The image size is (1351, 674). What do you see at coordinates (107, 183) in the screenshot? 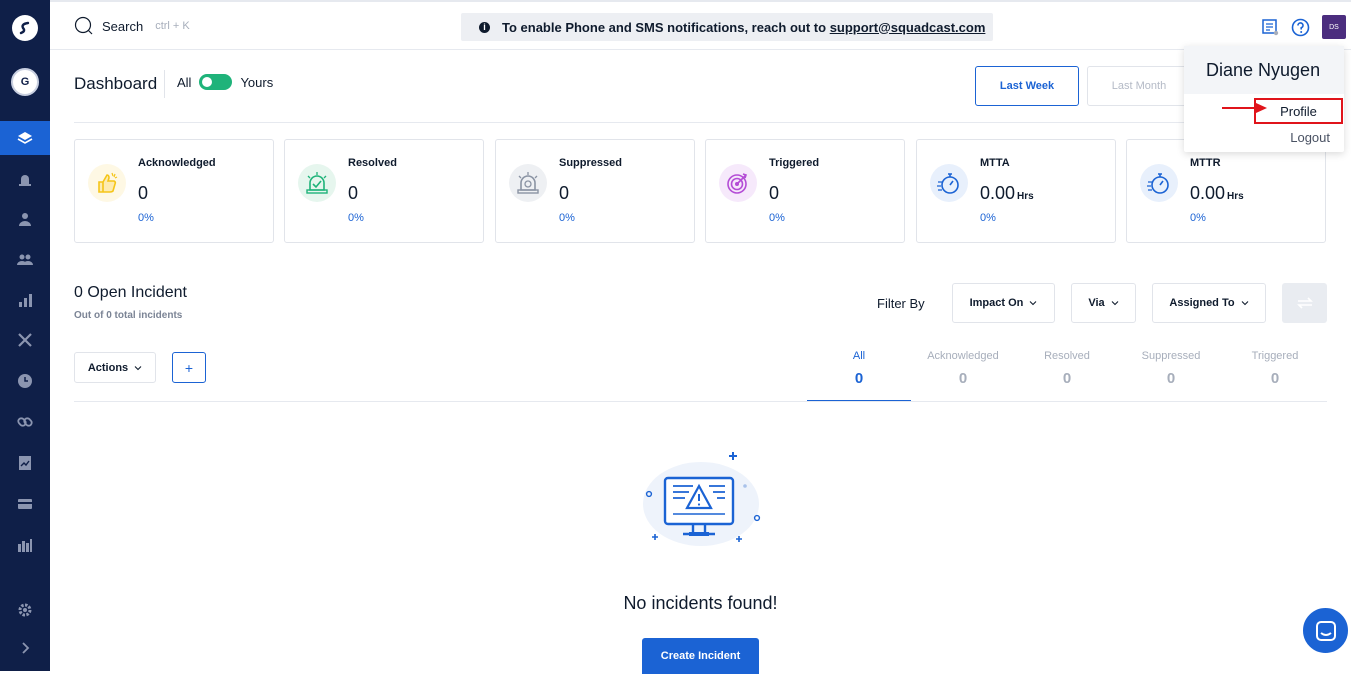
I see `thumbs-up-icon` at bounding box center [107, 183].